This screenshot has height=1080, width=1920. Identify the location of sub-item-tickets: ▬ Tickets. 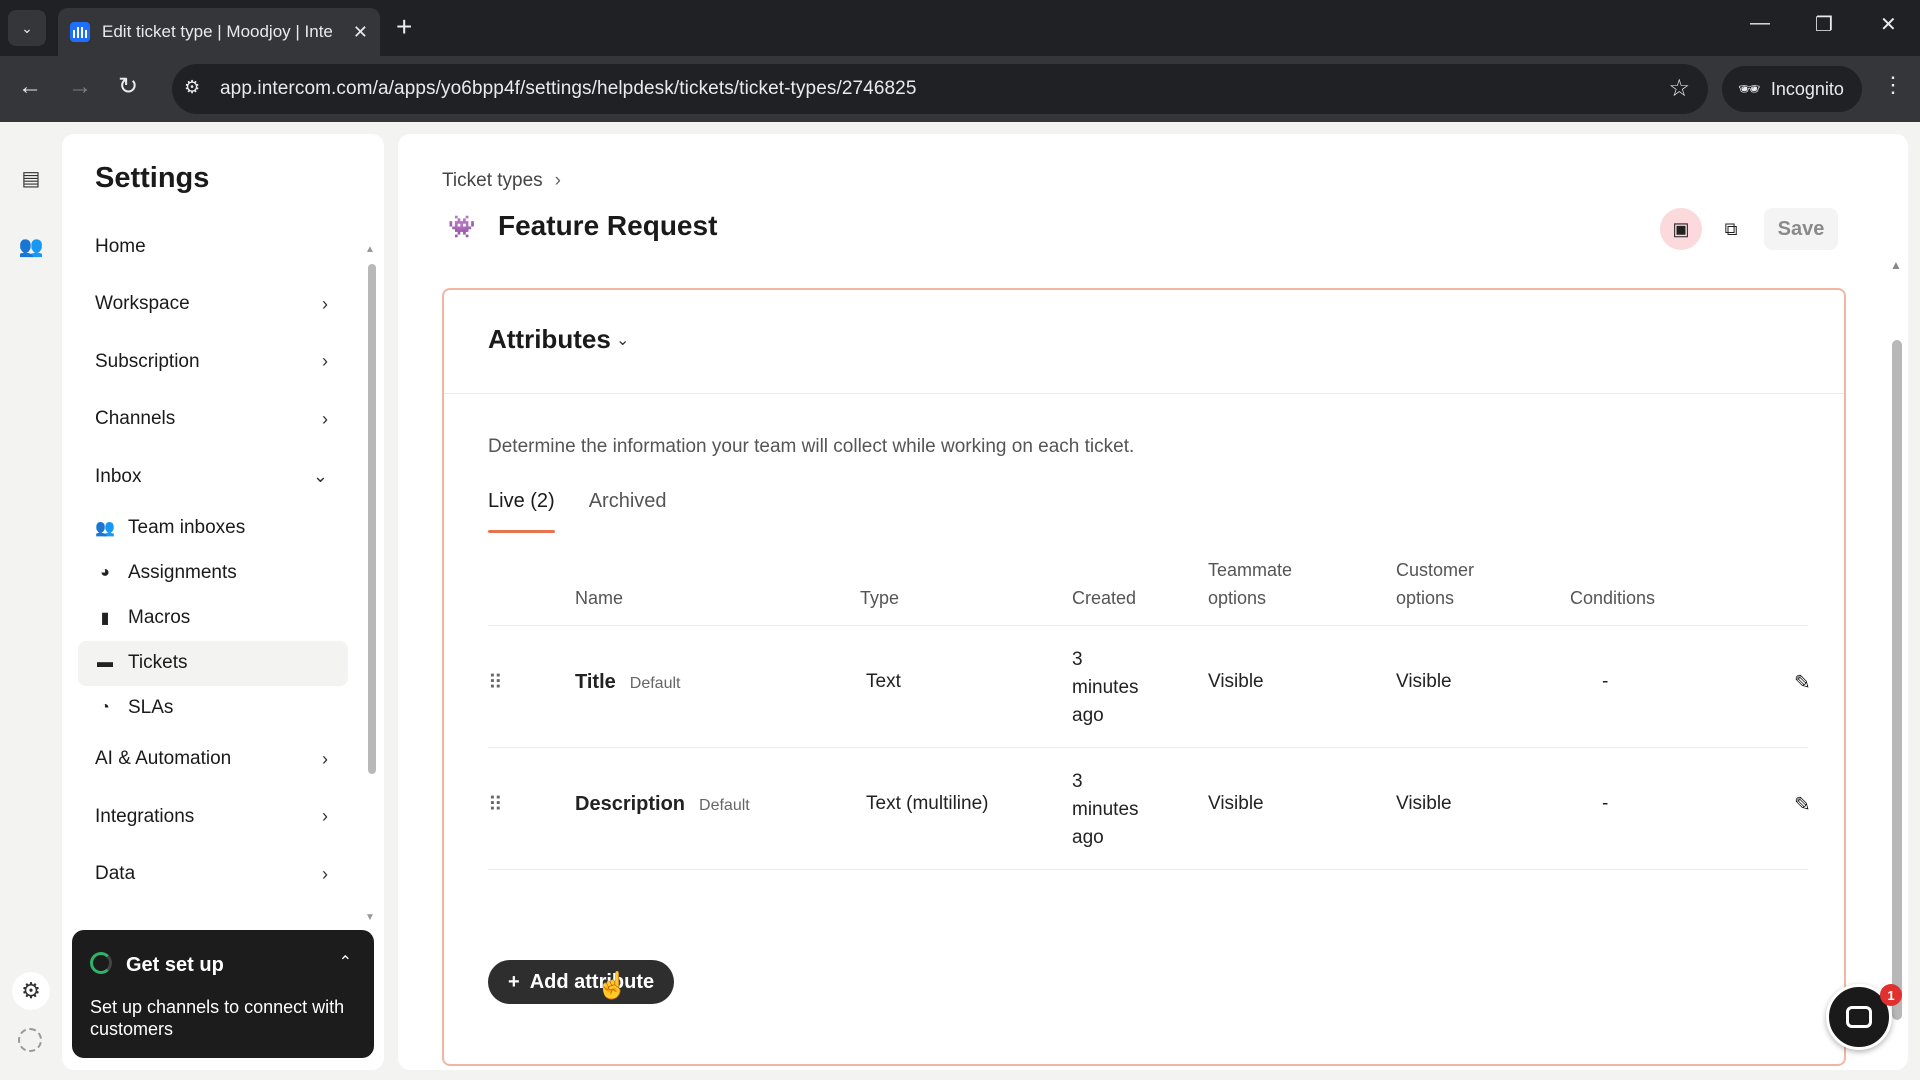
(213, 663).